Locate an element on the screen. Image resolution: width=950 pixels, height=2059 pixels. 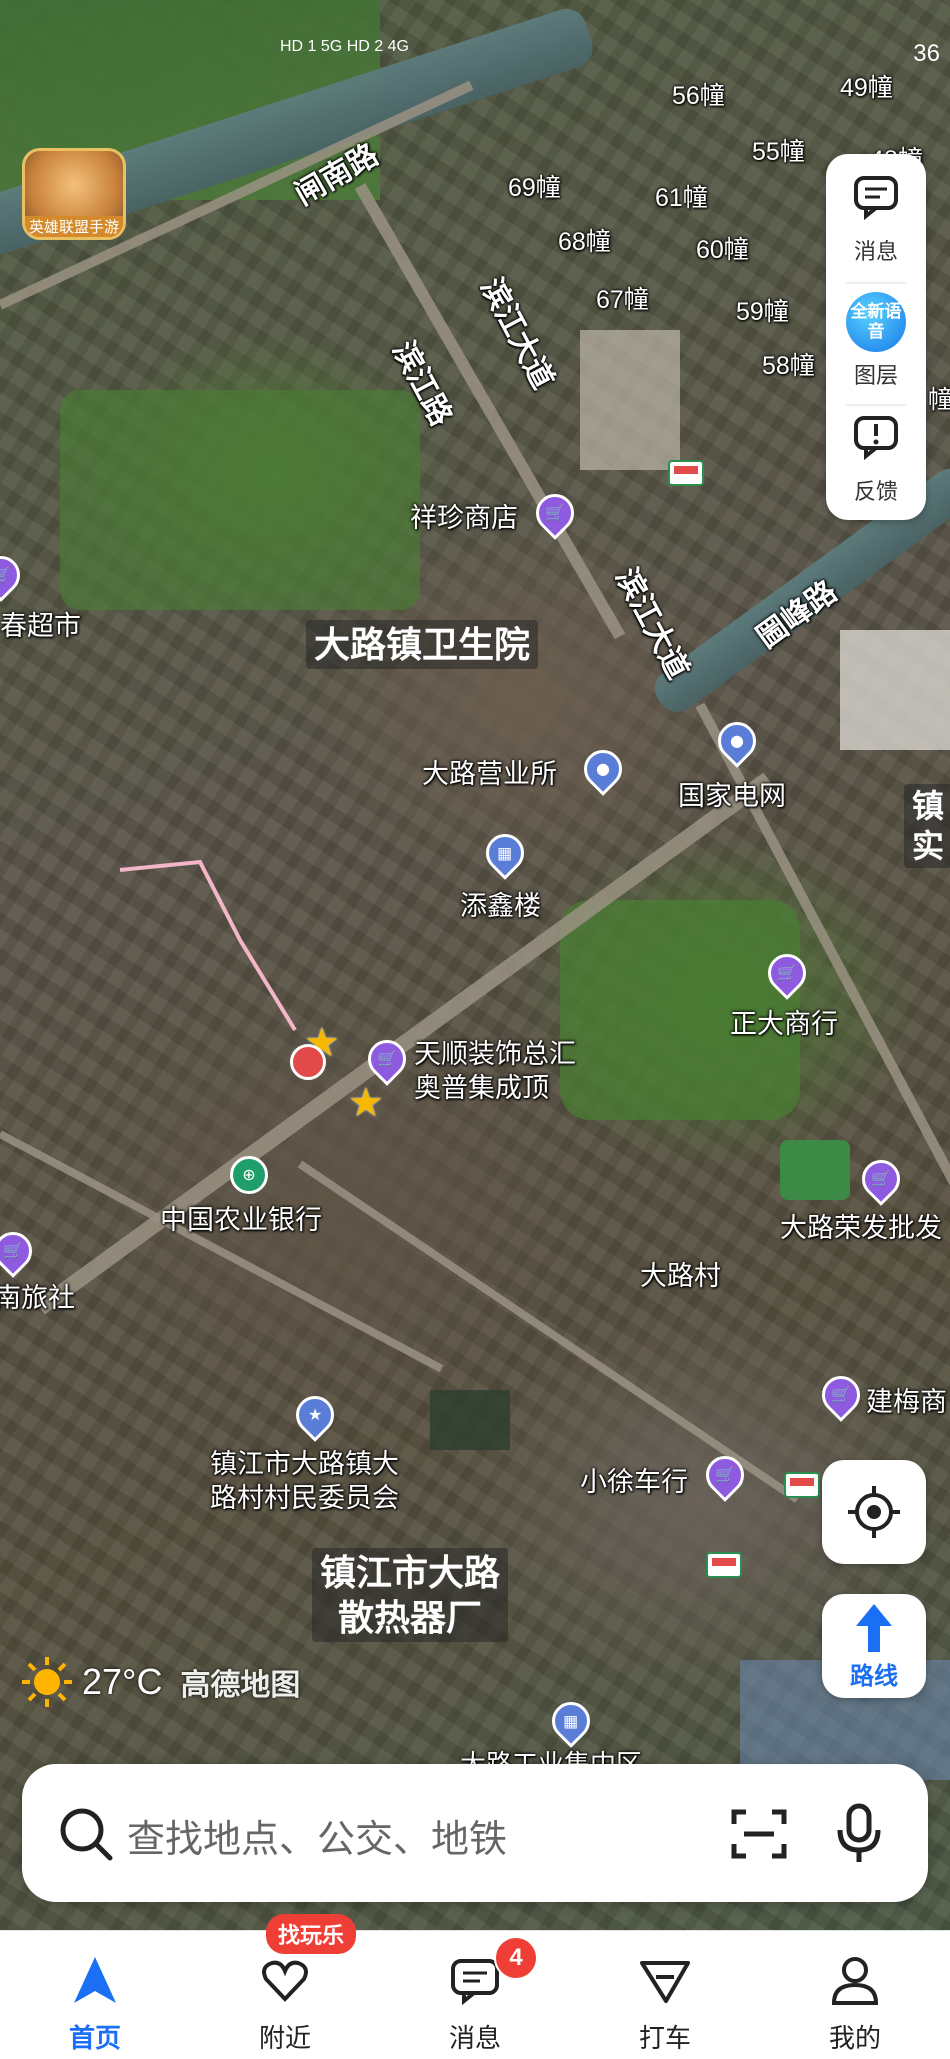
taxi-icon is located at coordinates (665, 1982).